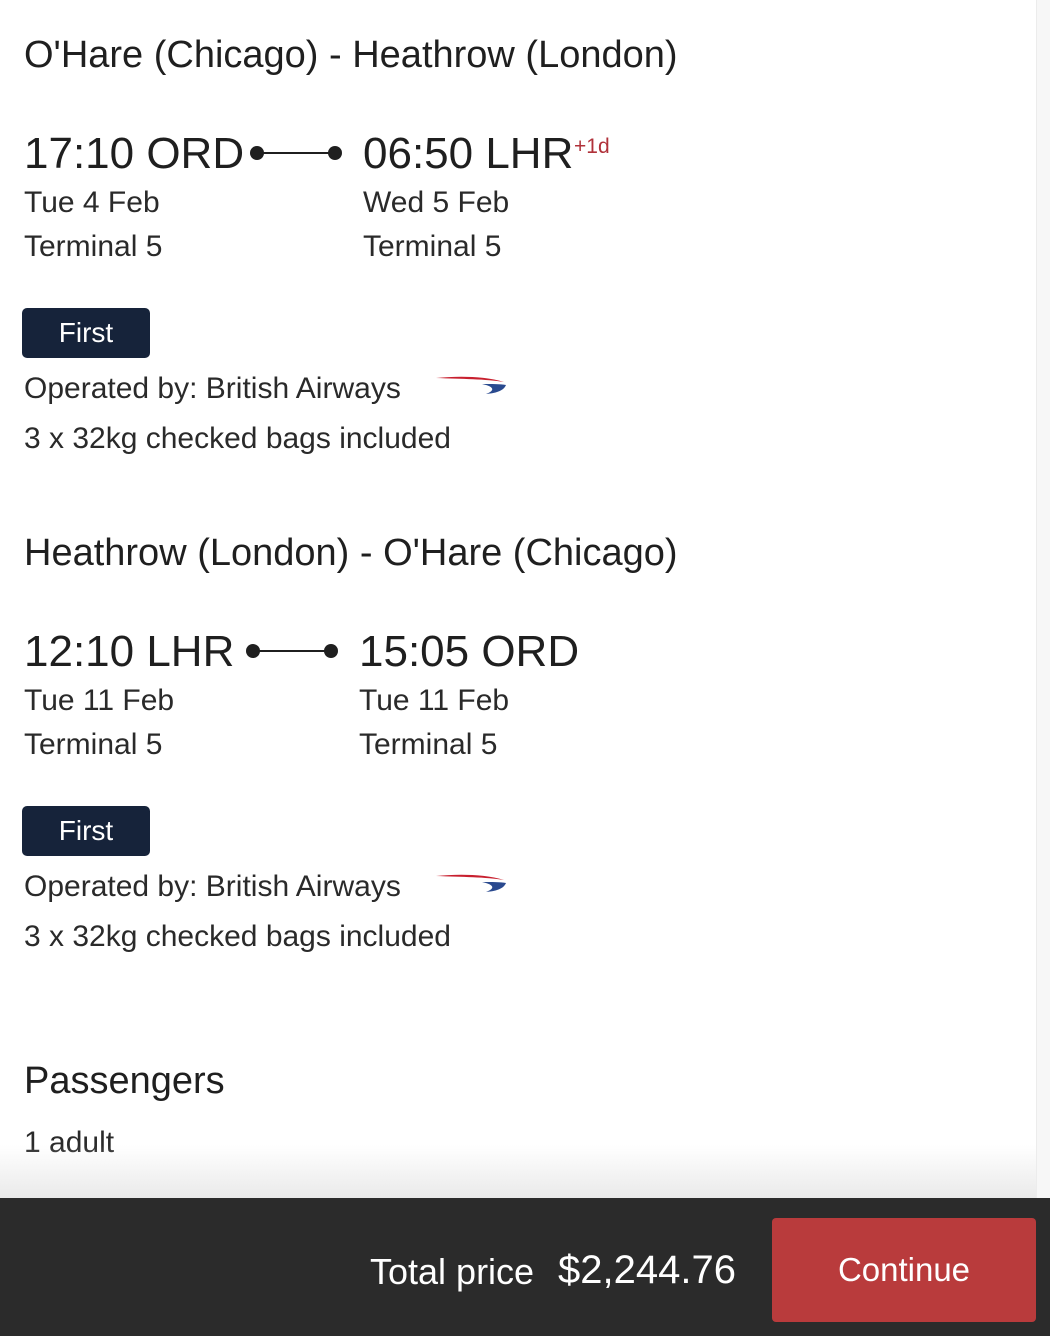 The image size is (1050, 1336). Describe the element at coordinates (134, 153) in the screenshot. I see `outbound-departure-time: 17:10 ORD` at that location.